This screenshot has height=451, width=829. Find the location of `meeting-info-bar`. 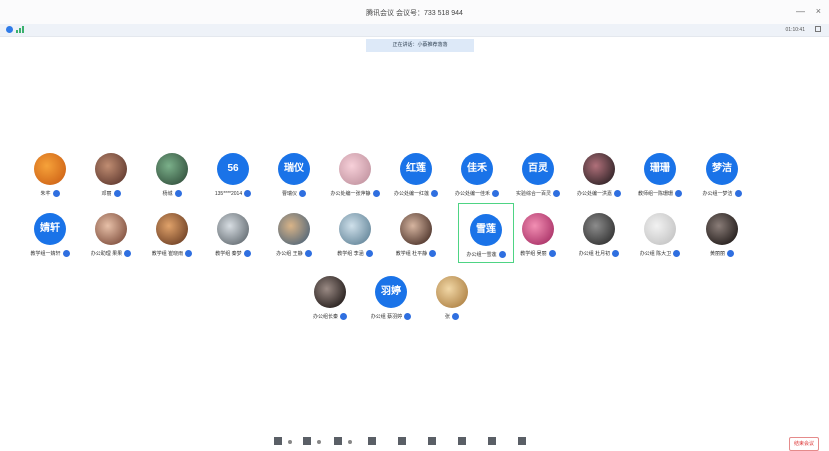

meeting-info-bar is located at coordinates (414, 30).